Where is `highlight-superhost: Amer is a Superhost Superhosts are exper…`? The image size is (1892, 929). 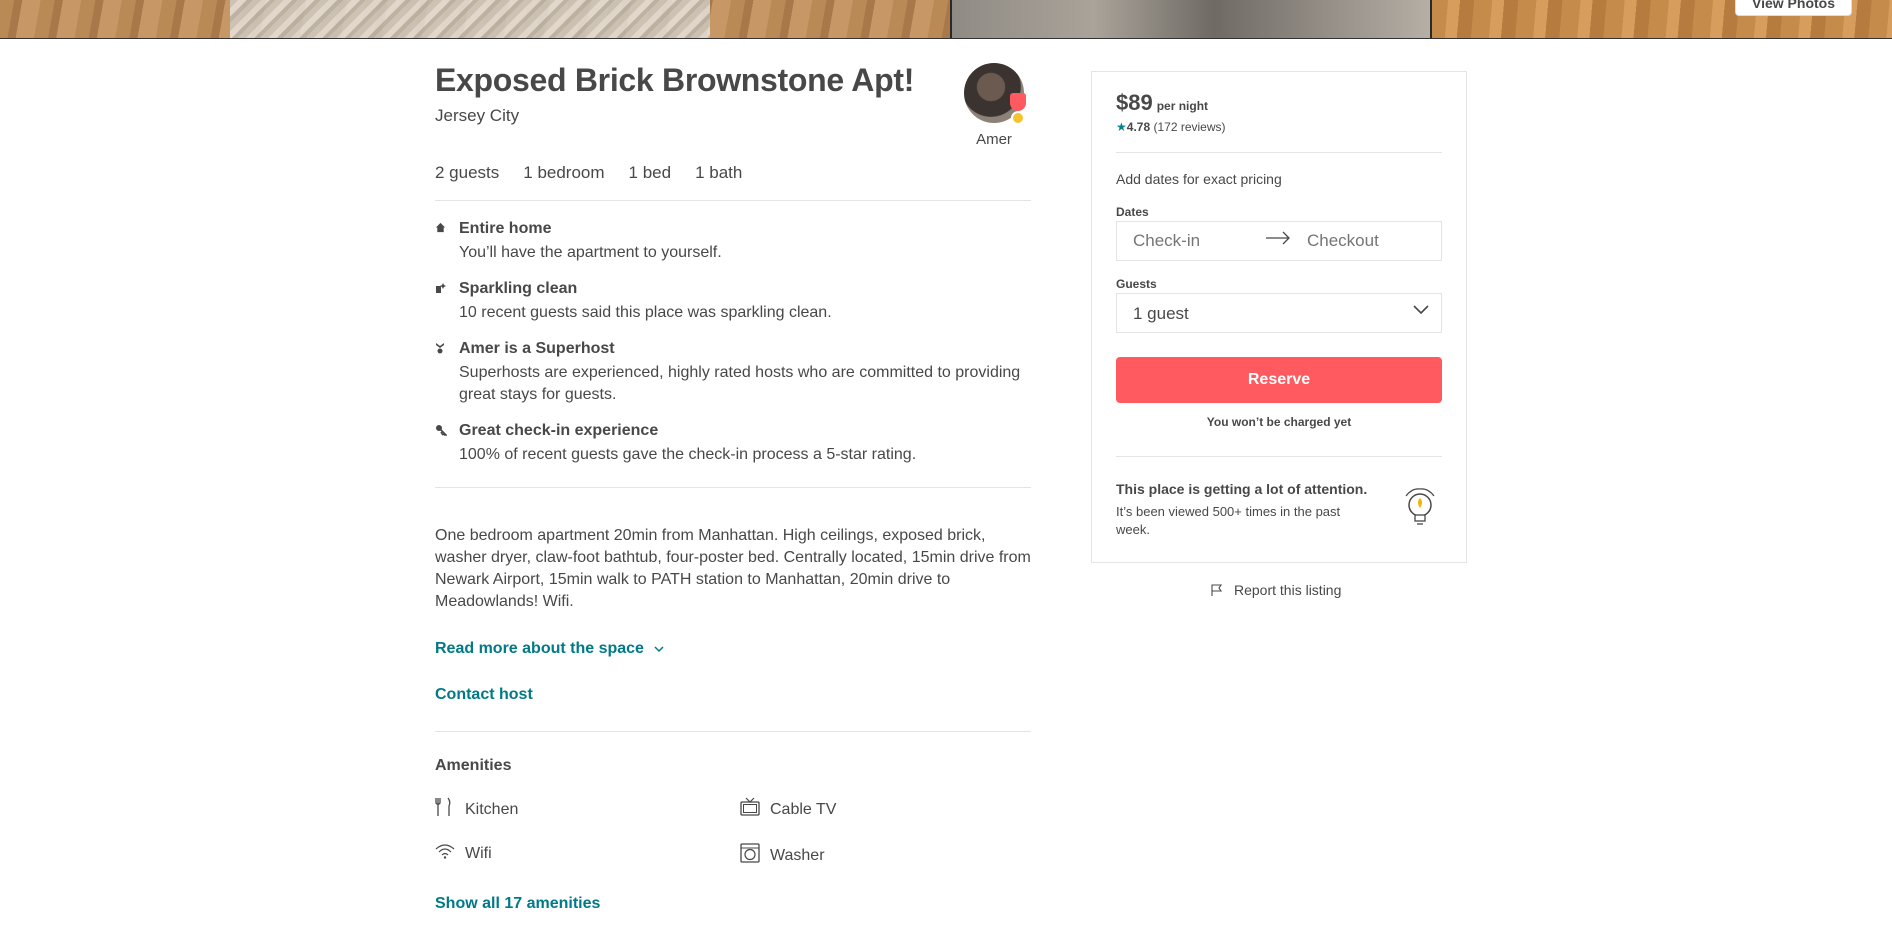 highlight-superhost: Amer is a Superhost Superhosts are exper… is located at coordinates (733, 373).